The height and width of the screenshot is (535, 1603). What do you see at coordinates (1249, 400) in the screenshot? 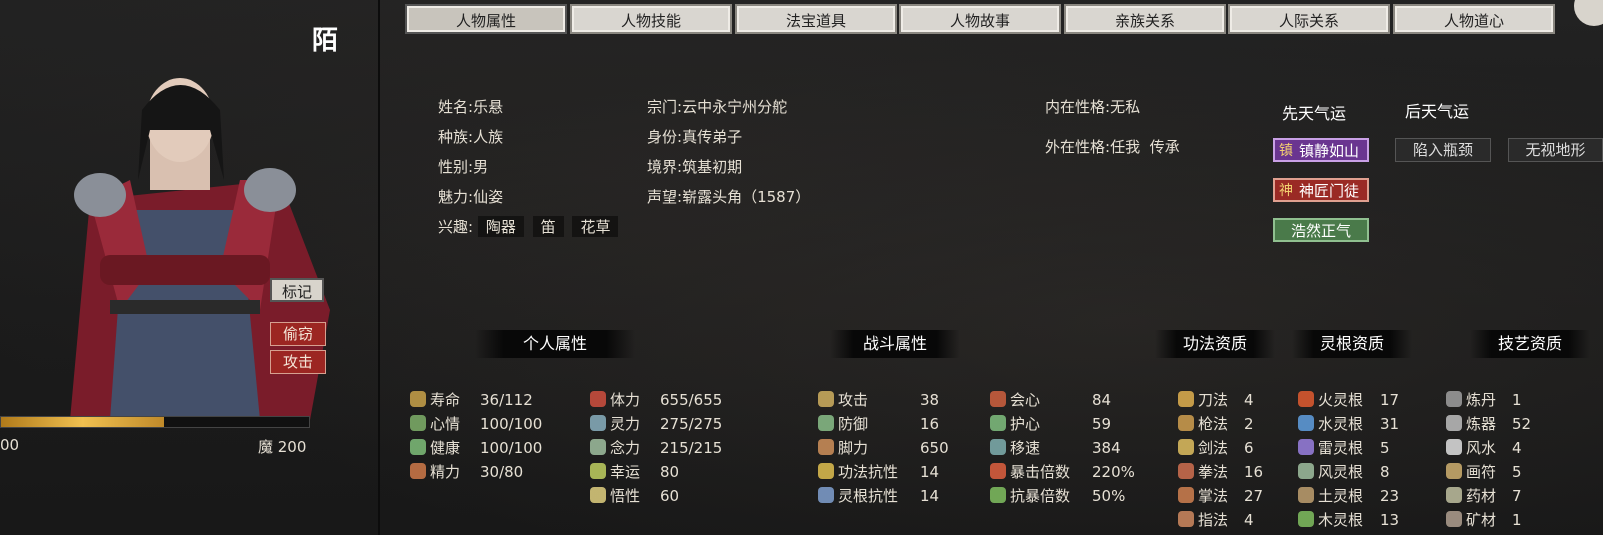
I see `stat-value: 4` at bounding box center [1249, 400].